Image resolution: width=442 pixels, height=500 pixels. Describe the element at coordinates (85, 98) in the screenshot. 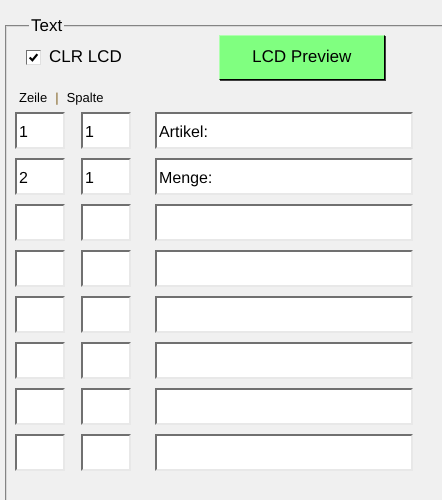

I see `column-header: Spalte` at that location.